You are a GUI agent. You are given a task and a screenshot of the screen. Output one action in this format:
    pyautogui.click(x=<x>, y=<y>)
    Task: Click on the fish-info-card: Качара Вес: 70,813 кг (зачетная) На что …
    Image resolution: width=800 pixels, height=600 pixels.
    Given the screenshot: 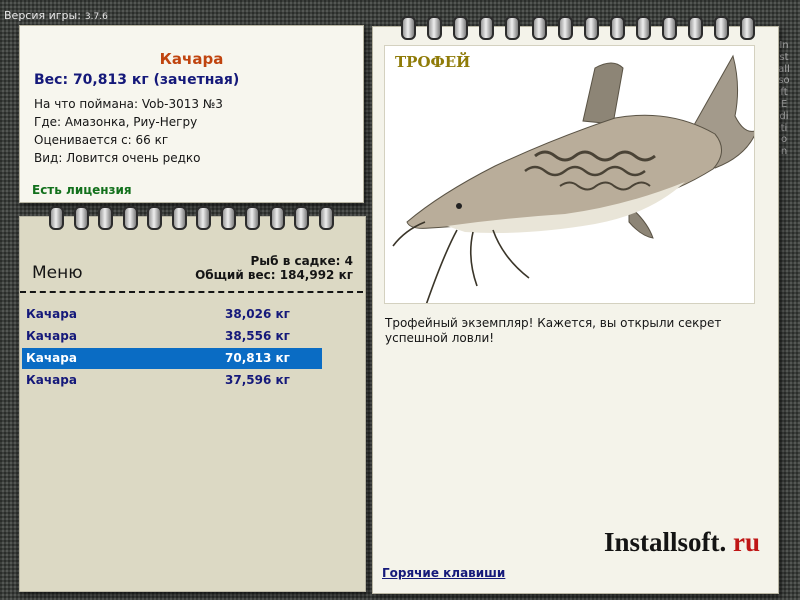 What is the action you would take?
    pyautogui.click(x=191, y=114)
    